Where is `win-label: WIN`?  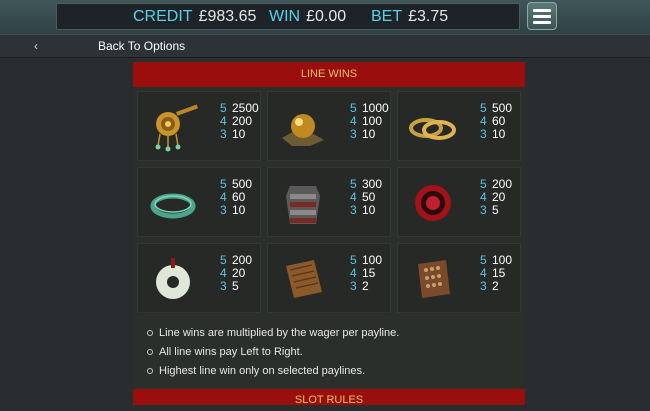
win-label: WIN is located at coordinates (285, 16).